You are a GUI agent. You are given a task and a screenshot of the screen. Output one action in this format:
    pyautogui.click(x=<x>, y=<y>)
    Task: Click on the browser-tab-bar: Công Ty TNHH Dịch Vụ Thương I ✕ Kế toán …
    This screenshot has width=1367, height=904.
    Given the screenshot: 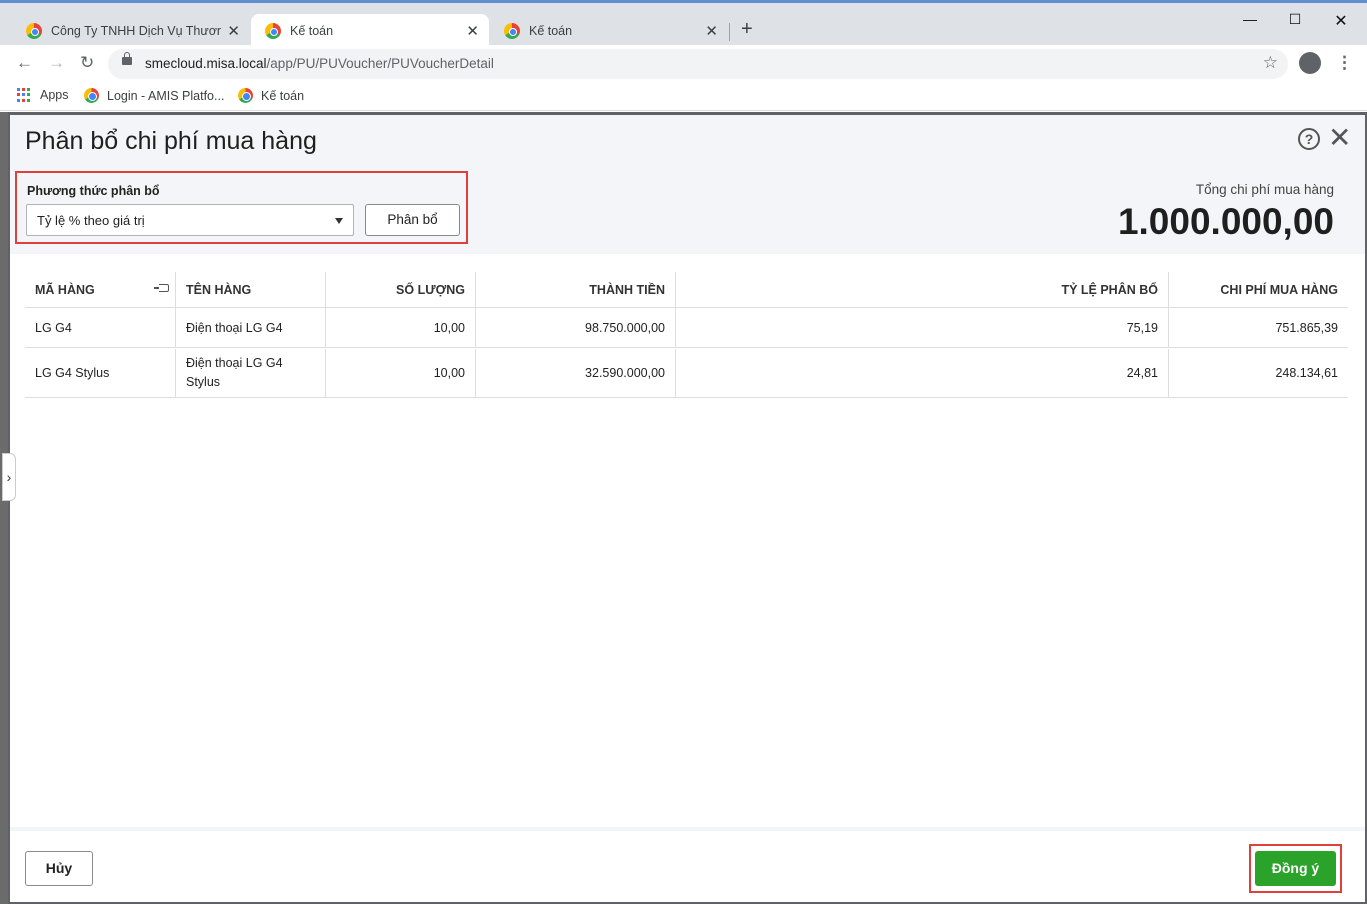 What is the action you would take?
    pyautogui.click(x=683, y=24)
    